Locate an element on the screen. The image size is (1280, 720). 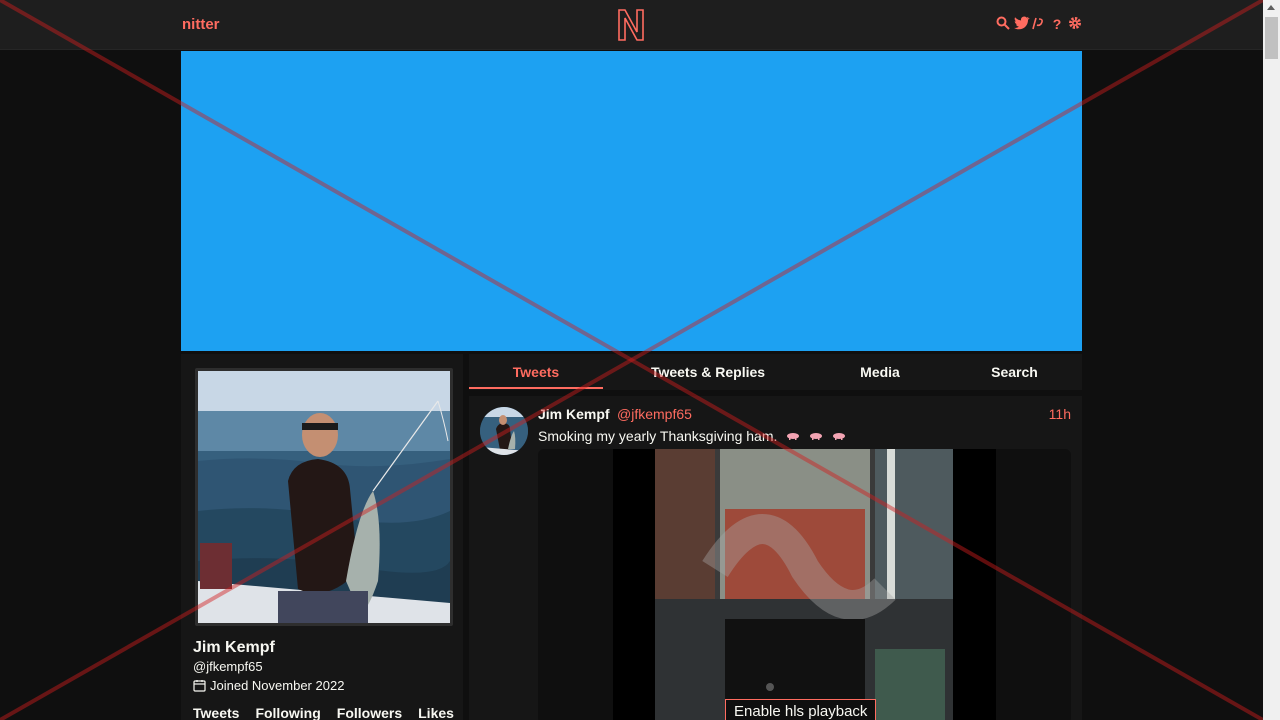
scroll-up-arrow-icon is located at coordinates (1271, 7).